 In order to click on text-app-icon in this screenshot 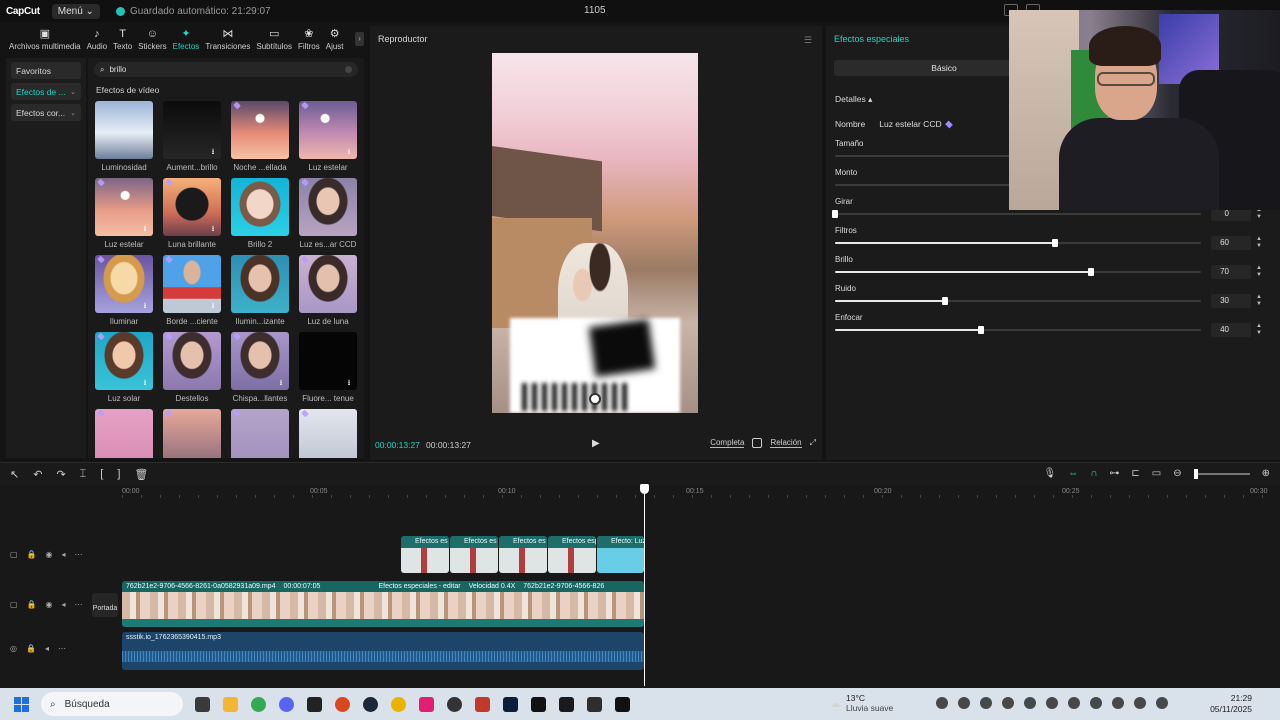, I will do `click(482, 704)`.